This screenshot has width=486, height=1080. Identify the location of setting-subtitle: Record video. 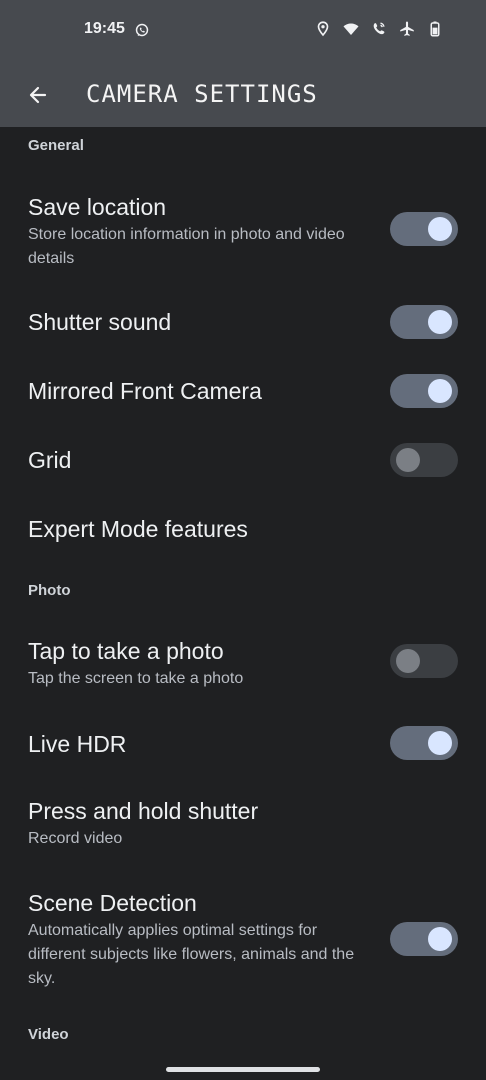
(75, 838).